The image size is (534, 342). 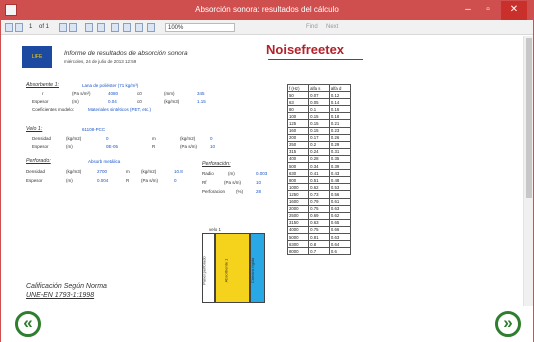 I want to click on alfa-s-cell: 0.34, so click(x=319, y=166).